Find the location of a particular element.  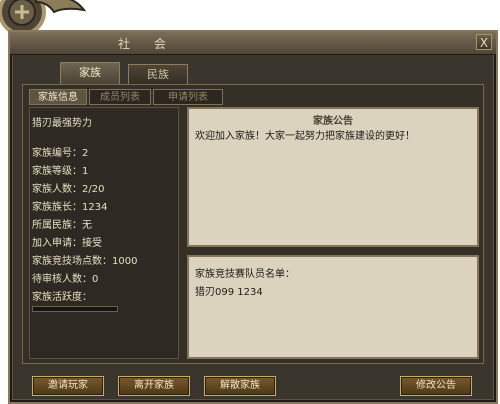

family-level: 家族等级：1 is located at coordinates (60, 171).